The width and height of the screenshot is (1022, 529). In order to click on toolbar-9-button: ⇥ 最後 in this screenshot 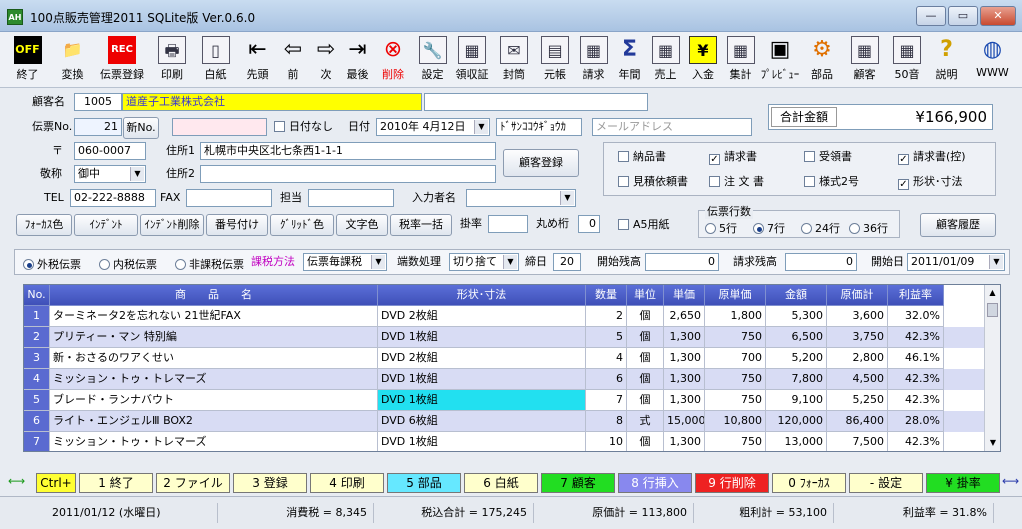, I will do `click(357, 60)`.